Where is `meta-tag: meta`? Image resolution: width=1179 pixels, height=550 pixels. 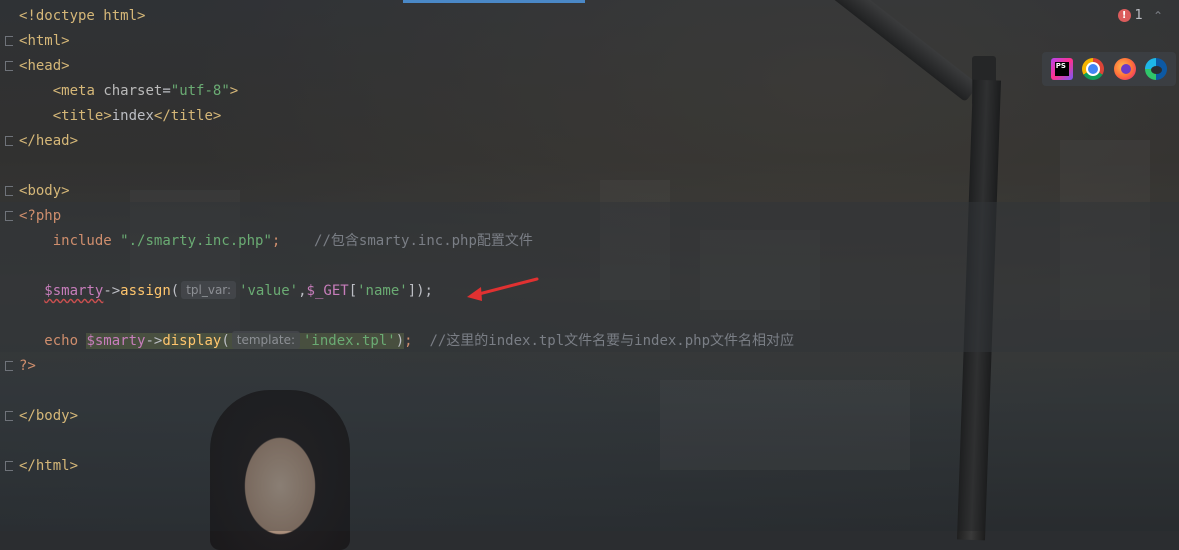 meta-tag: meta is located at coordinates (78, 91).